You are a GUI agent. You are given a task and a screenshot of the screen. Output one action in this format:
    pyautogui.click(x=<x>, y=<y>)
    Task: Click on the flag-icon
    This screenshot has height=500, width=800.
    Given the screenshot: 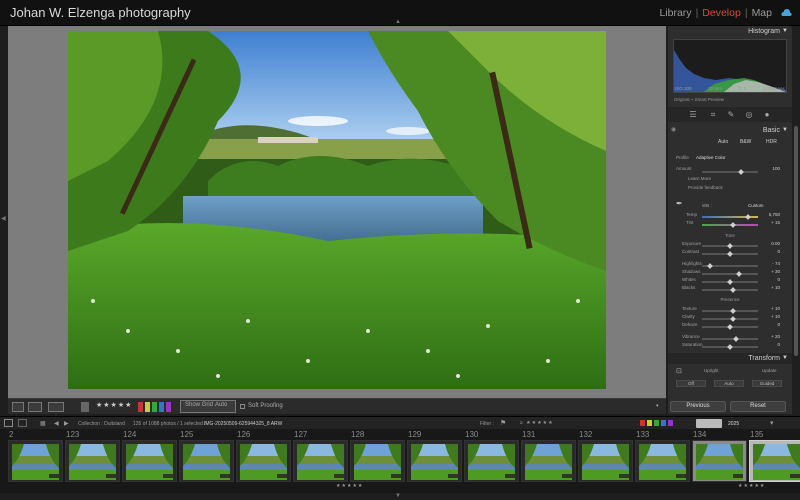 What is the action you would take?
    pyautogui.click(x=85, y=407)
    